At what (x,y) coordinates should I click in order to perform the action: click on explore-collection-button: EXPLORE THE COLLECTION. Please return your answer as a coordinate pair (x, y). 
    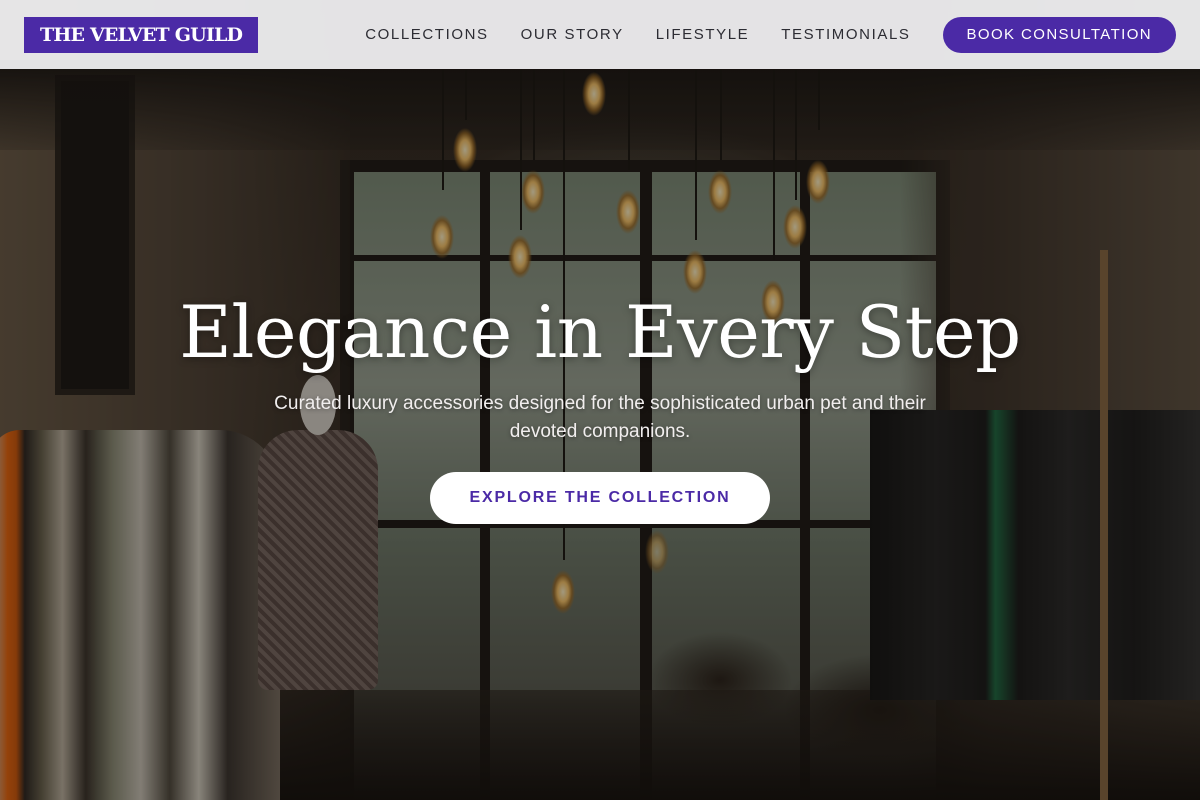
    Looking at the image, I should click on (600, 498).